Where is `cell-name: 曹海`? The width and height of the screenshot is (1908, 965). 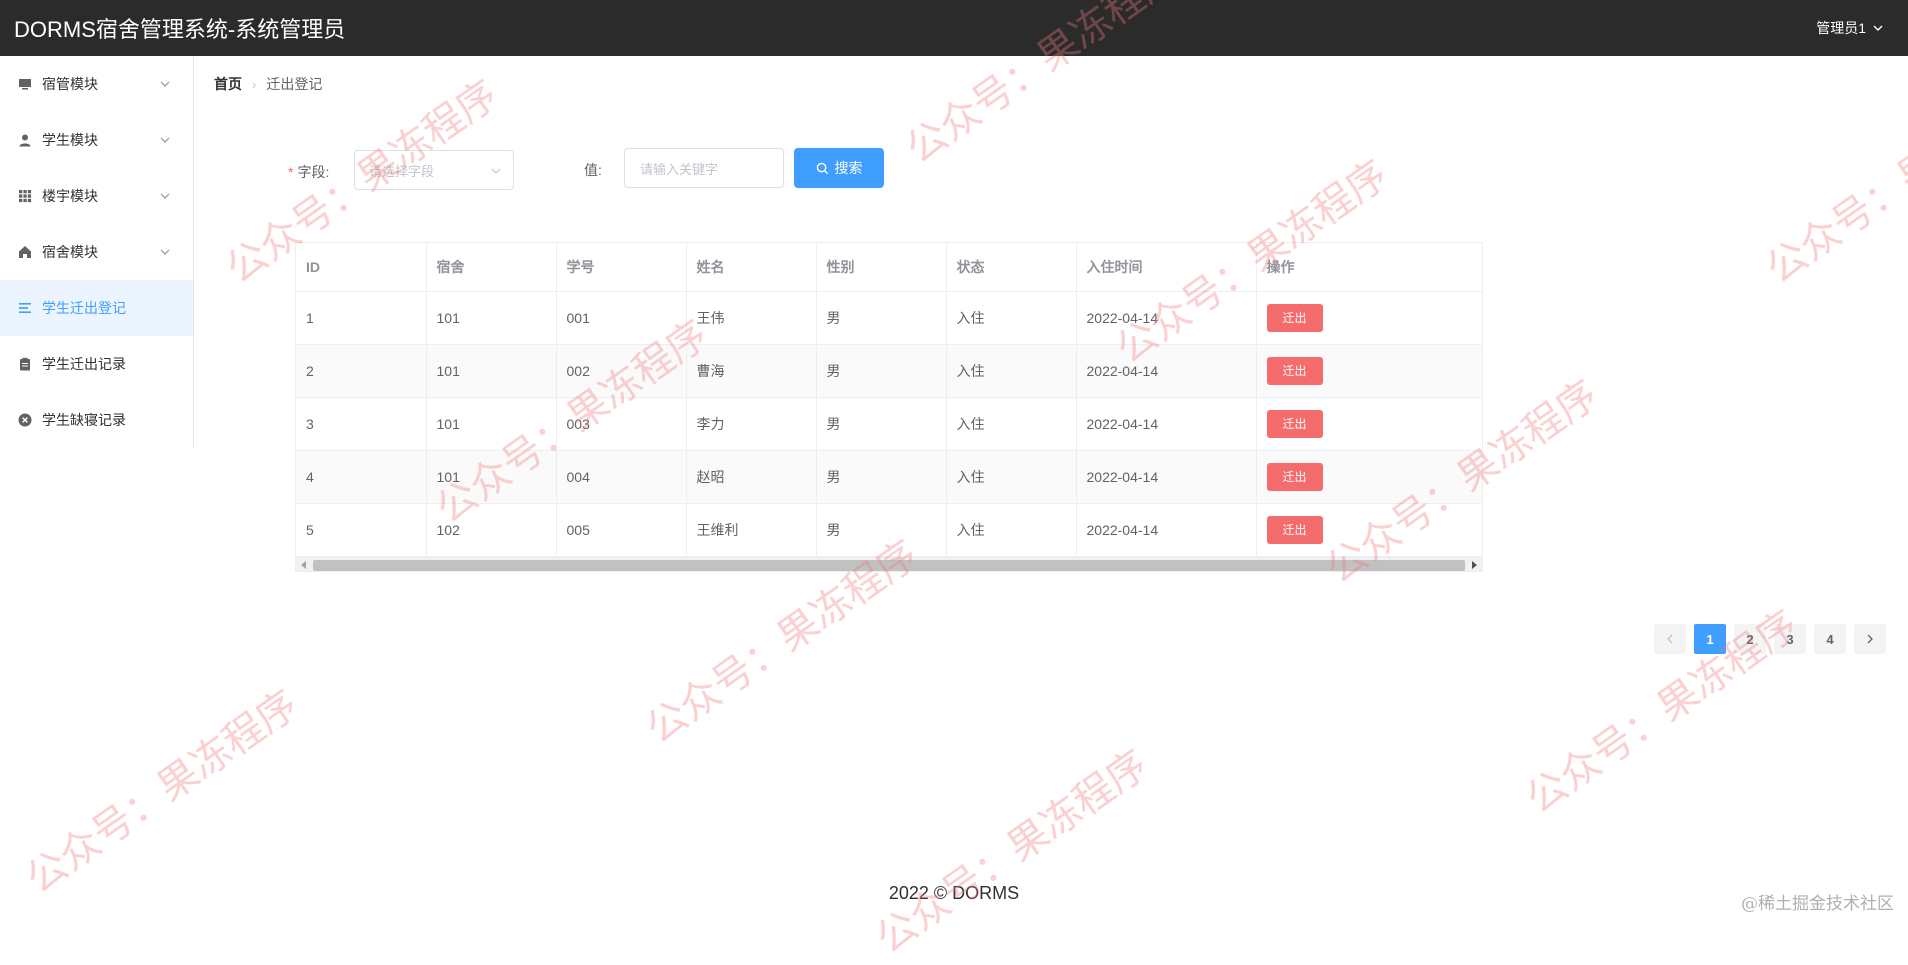
cell-name: 曹海 is located at coordinates (751, 371).